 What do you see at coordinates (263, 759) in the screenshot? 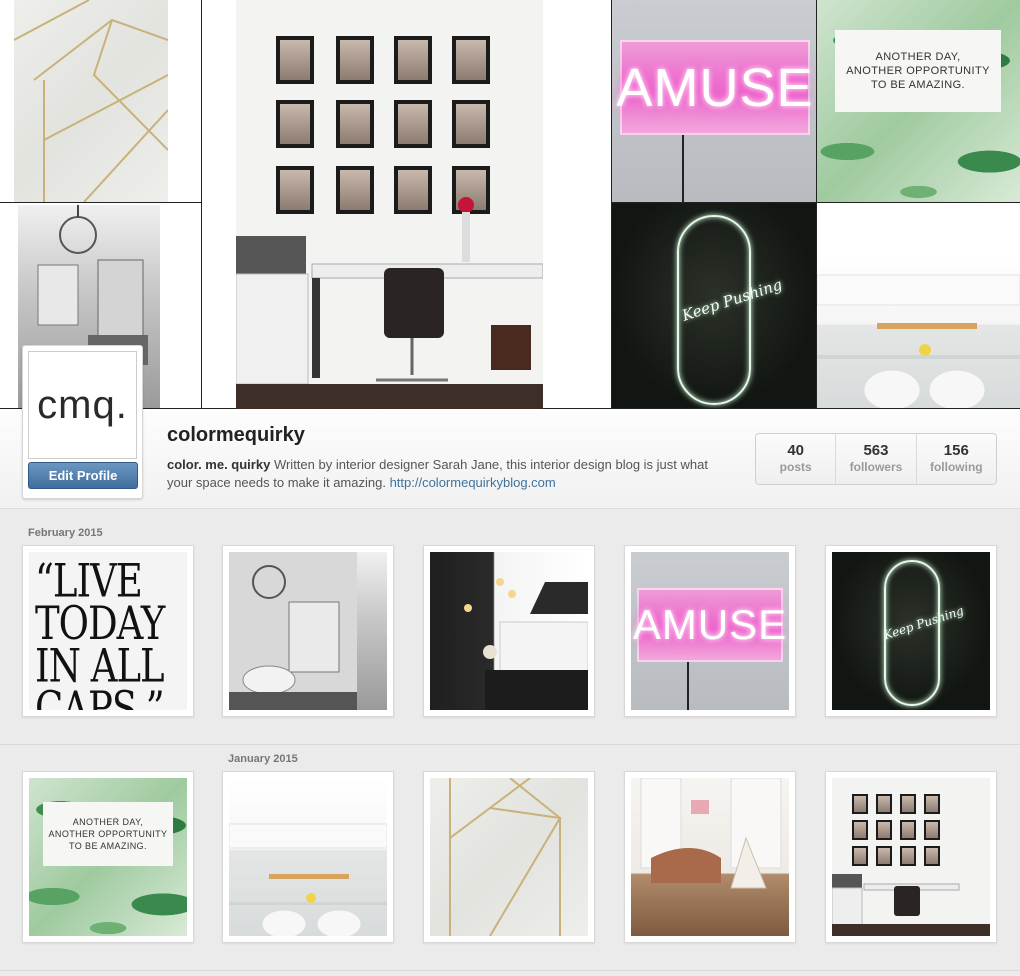
I see `month-heading: January 2015` at bounding box center [263, 759].